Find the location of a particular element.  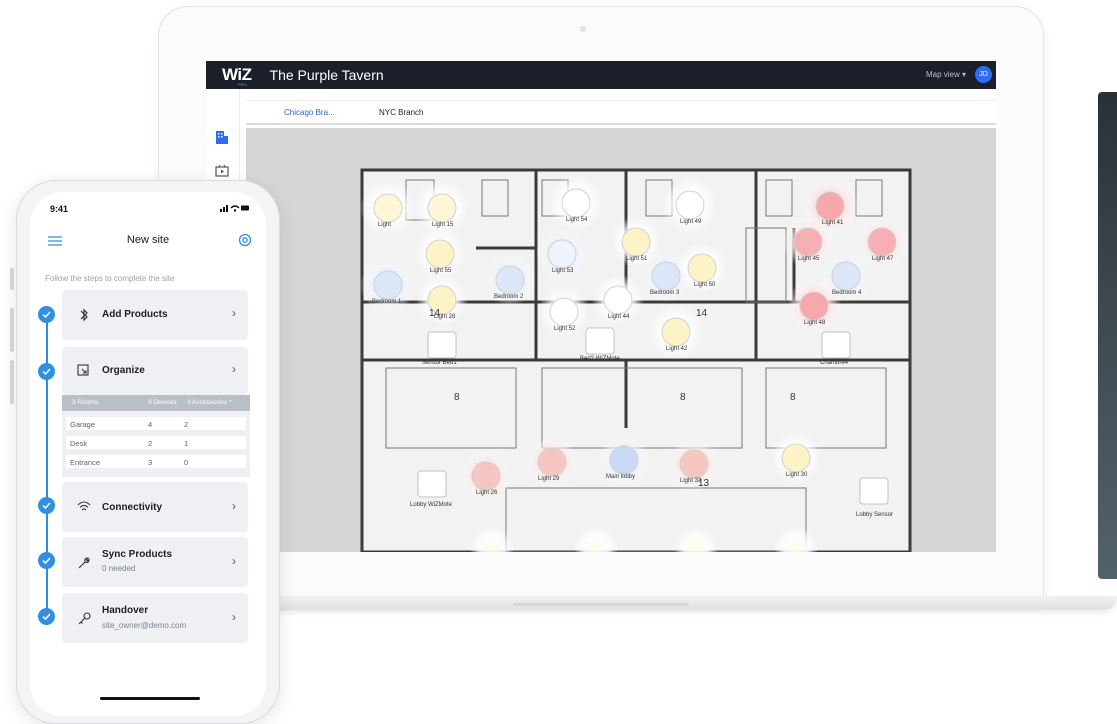

map-label: Lobby Sensor is located at coordinates (875, 515).